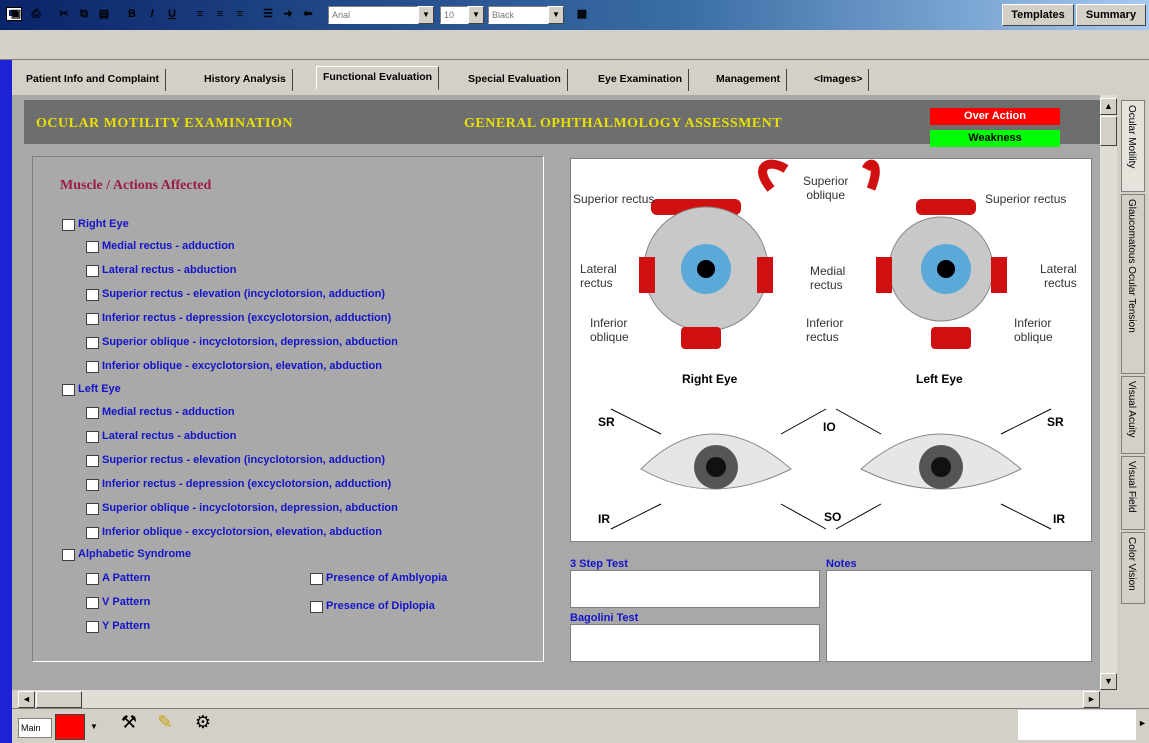 The image size is (1149, 743). I want to click on checkbox-left-eye, so click(68, 390).